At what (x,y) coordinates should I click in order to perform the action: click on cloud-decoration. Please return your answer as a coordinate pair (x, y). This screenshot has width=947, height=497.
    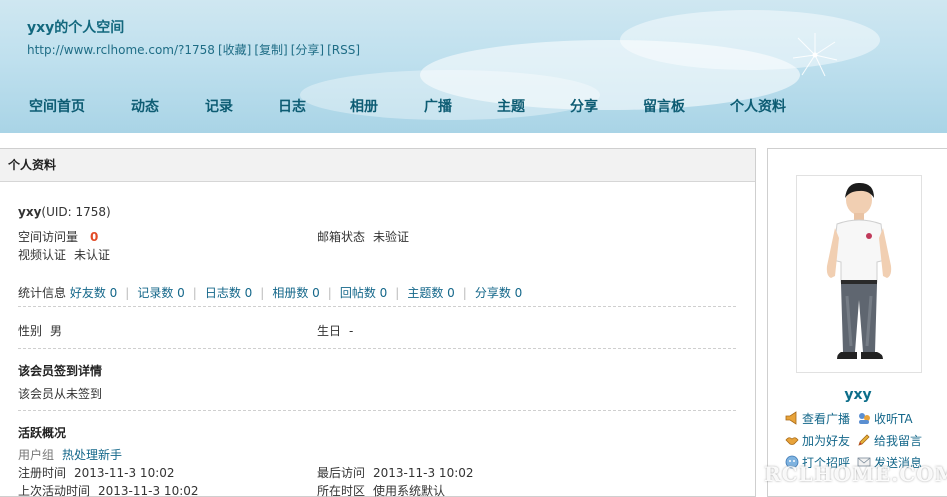
    Looking at the image, I should click on (750, 40).